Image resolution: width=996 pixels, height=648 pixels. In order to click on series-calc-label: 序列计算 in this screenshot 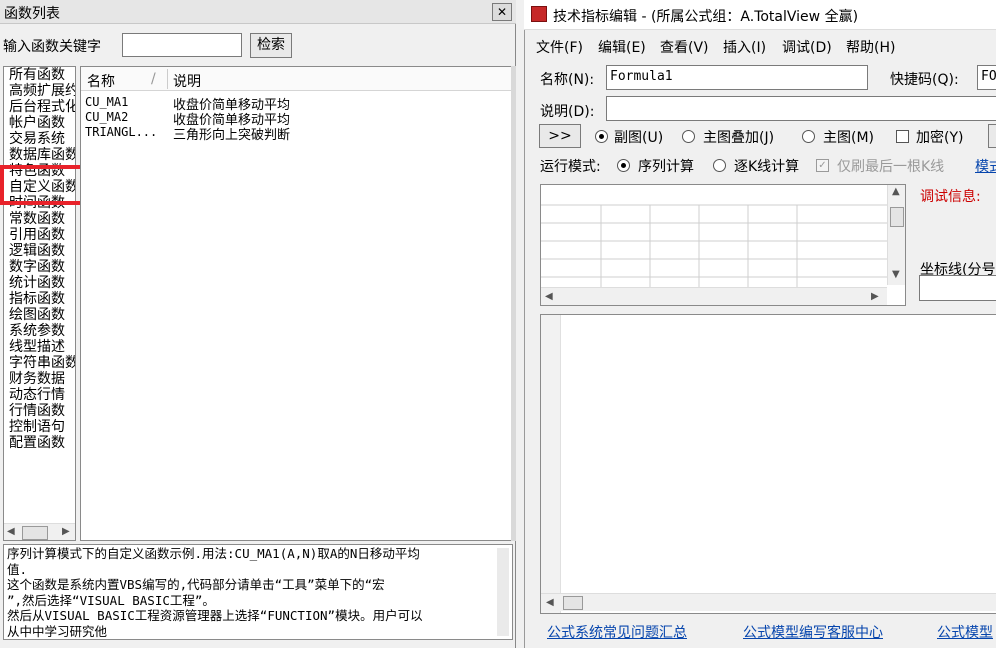, I will do `click(666, 167)`.